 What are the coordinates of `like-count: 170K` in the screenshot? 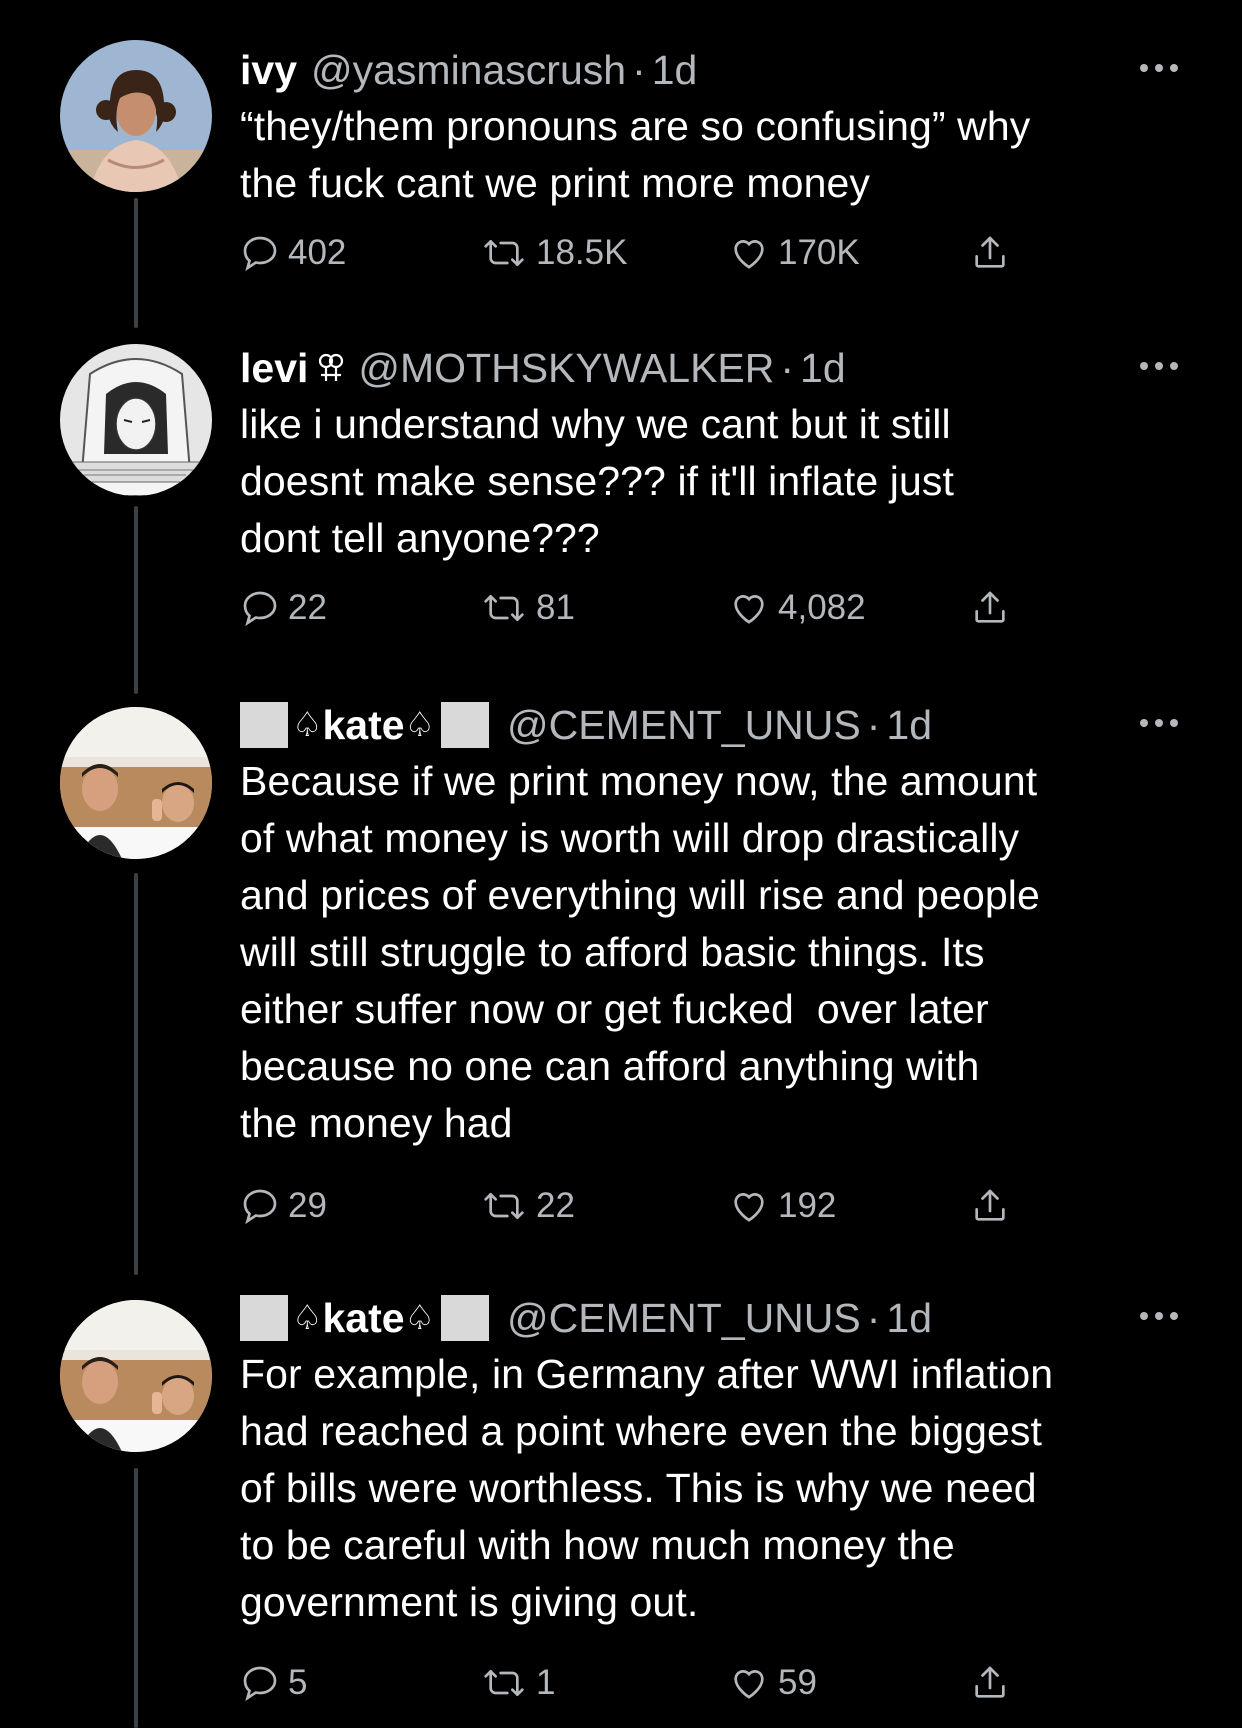 It's located at (819, 252).